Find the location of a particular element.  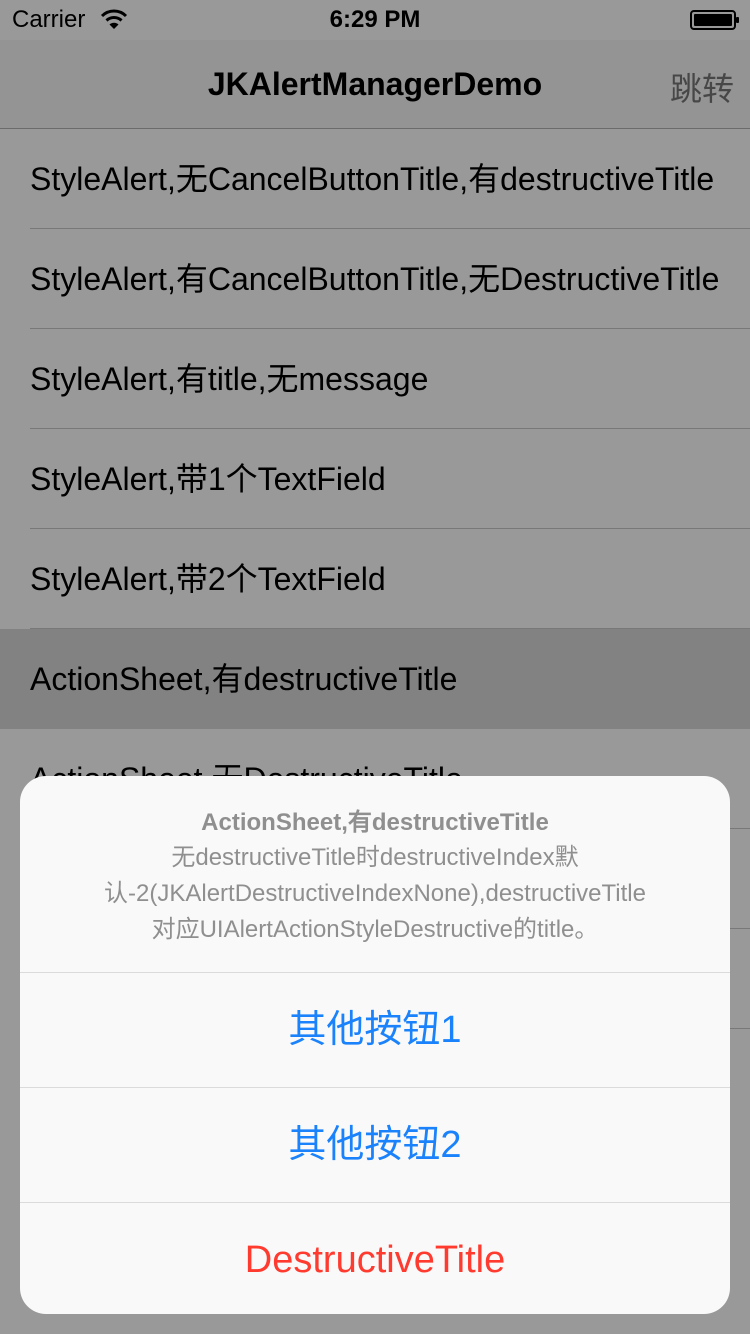

message-line: 对应UIAlertActionStyleDestructive的title。 is located at coordinates (375, 929).